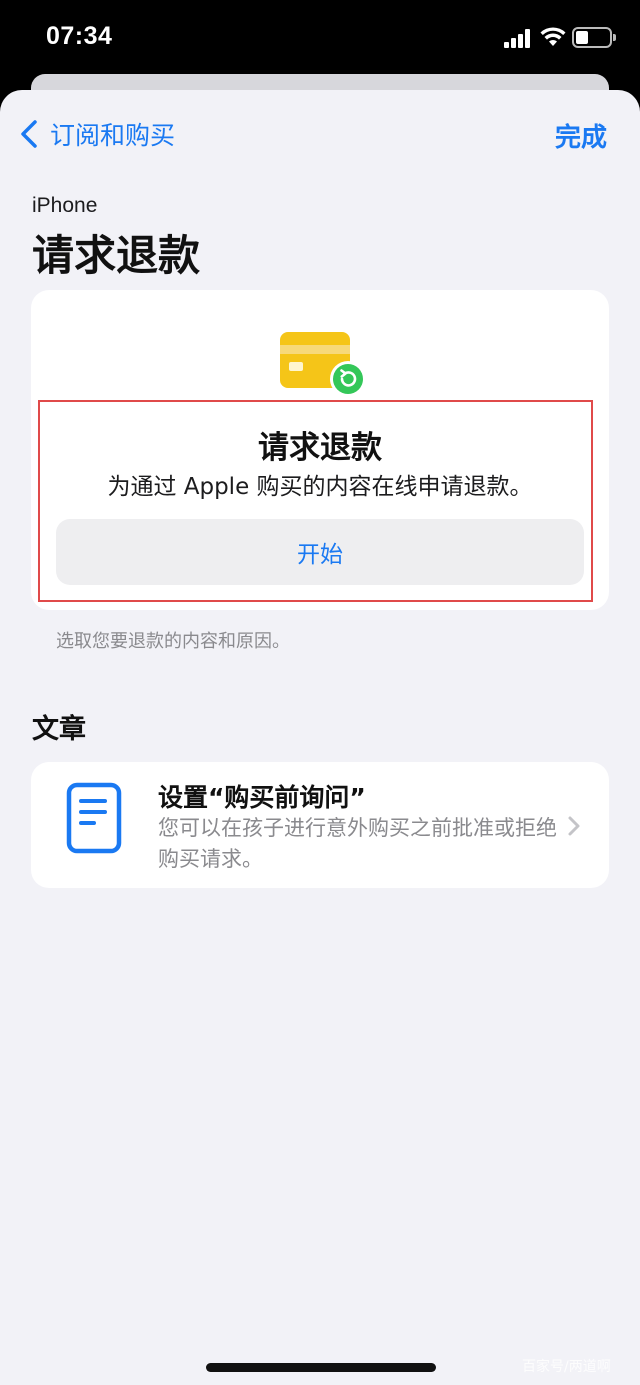  I want to click on article-title: 设置“购买前询问”, so click(262, 797).